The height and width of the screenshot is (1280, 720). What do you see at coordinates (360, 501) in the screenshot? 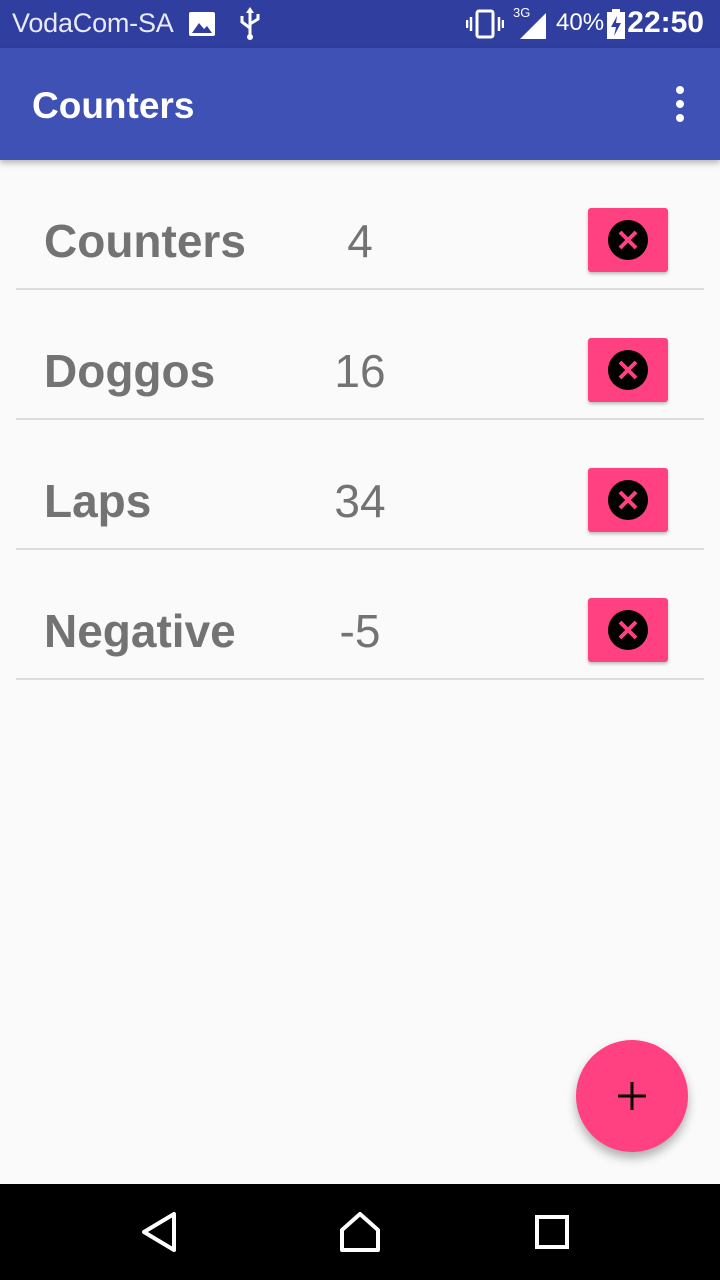
I see `counter-value: 34` at bounding box center [360, 501].